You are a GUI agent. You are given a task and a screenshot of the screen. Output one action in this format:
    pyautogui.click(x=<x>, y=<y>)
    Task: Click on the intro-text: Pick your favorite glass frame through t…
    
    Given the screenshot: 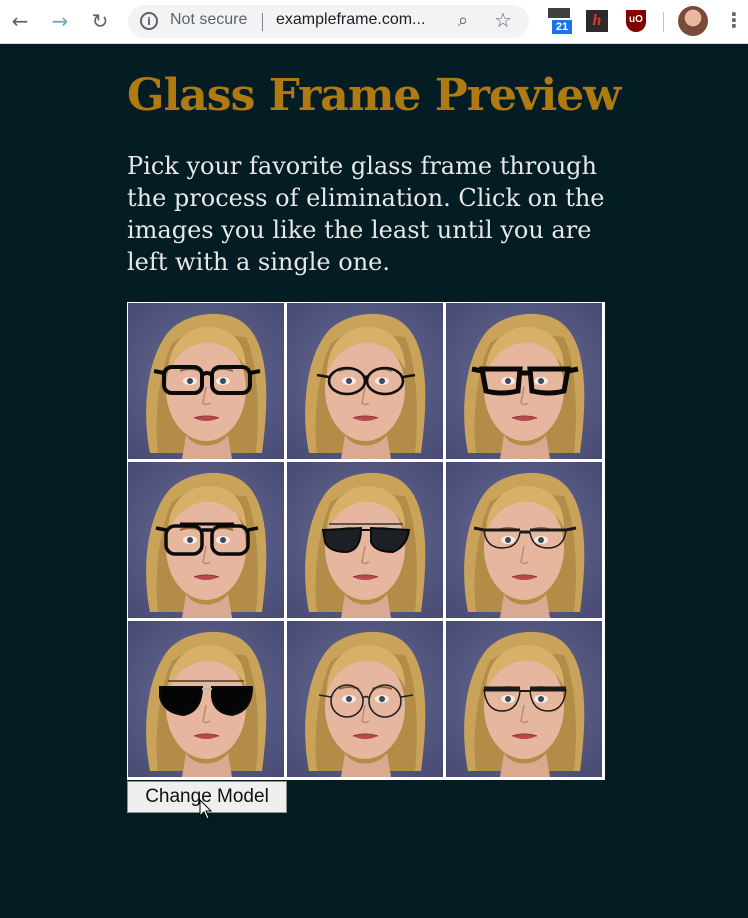 What is the action you would take?
    pyautogui.click(x=366, y=214)
    